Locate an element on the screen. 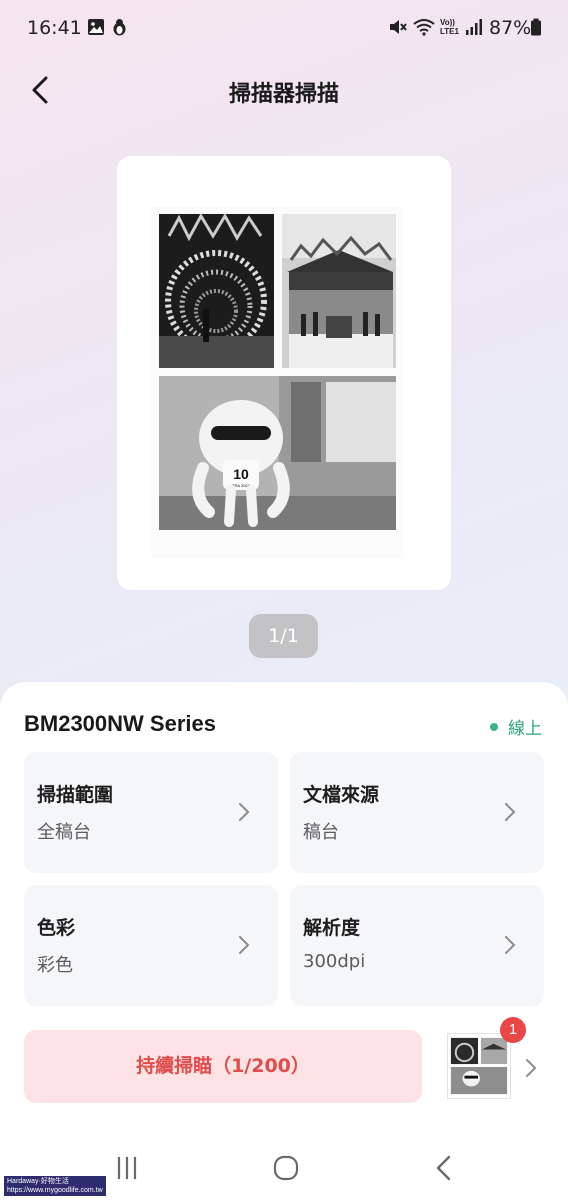  clock: 16:41 is located at coordinates (54, 28).